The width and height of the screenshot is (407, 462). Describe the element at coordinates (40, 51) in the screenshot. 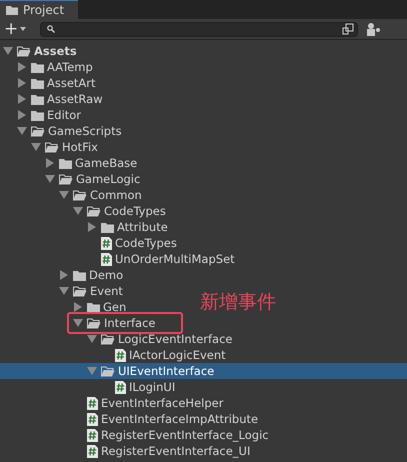

I see `tree-row: Assets` at that location.